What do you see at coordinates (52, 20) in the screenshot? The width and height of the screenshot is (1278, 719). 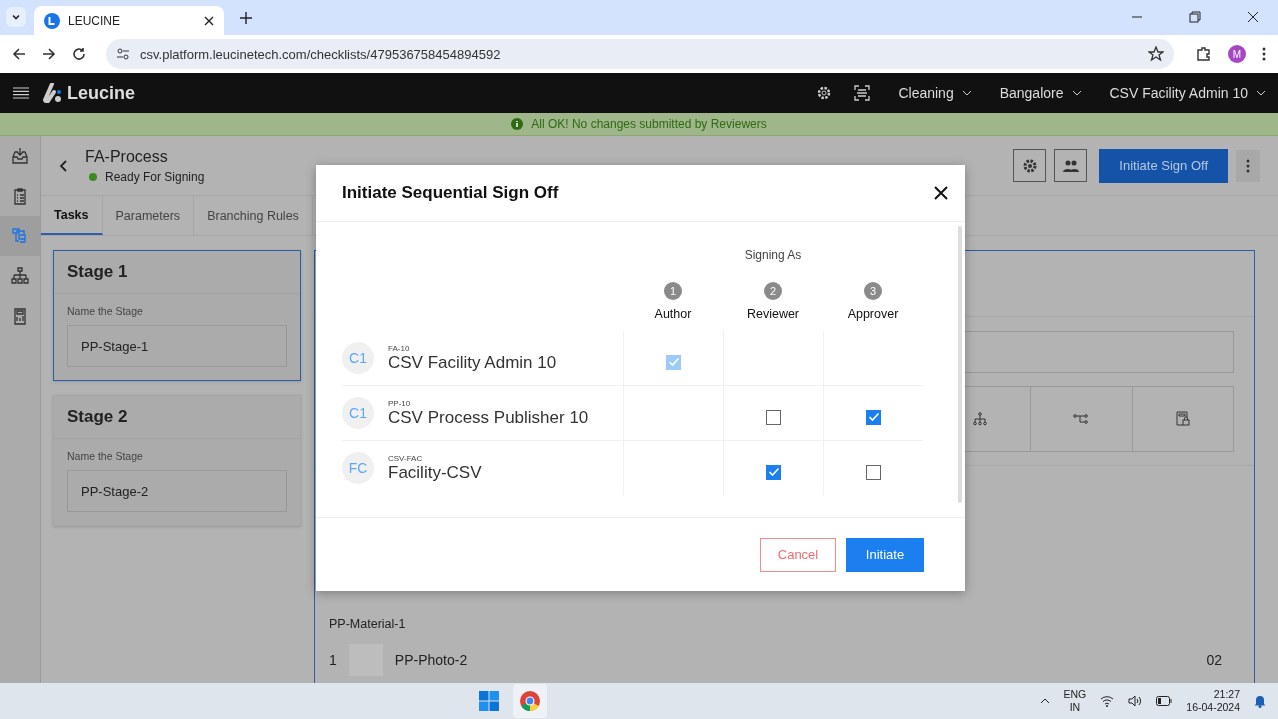 I see `site-logo-icon` at bounding box center [52, 20].